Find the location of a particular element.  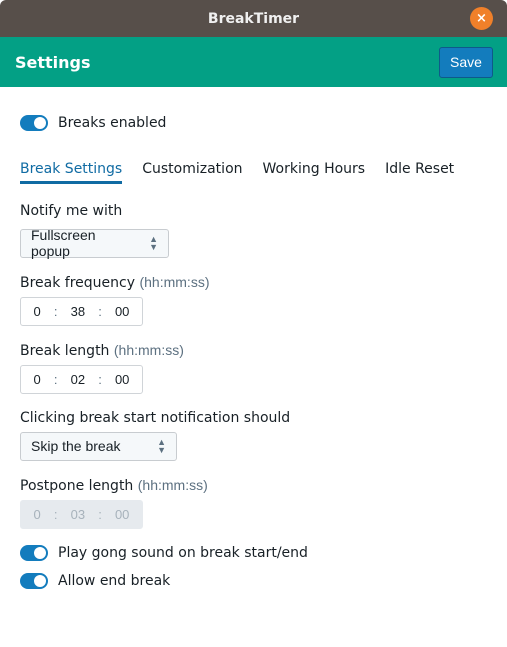

tab-working-hours: Working Hours is located at coordinates (314, 172).